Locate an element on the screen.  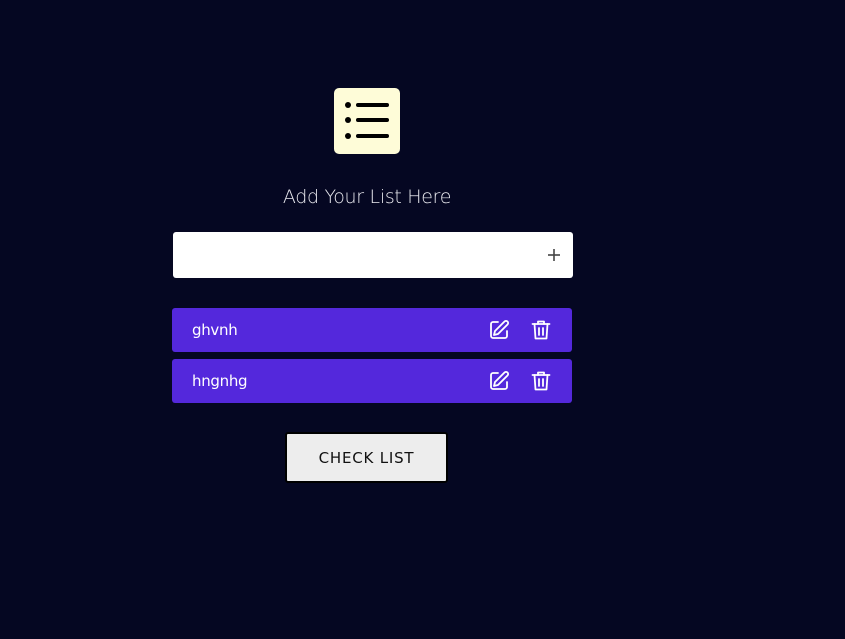
add-item-field is located at coordinates (373, 255).